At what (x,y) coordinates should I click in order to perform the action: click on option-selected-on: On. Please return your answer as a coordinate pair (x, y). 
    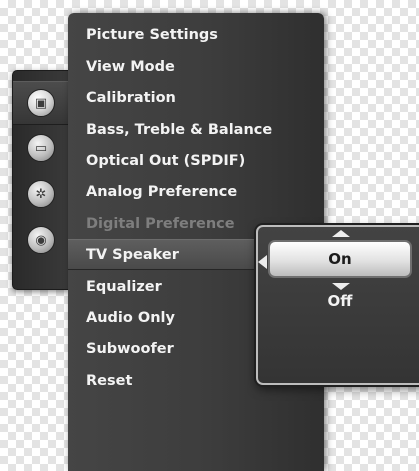
    Looking at the image, I should click on (340, 259).